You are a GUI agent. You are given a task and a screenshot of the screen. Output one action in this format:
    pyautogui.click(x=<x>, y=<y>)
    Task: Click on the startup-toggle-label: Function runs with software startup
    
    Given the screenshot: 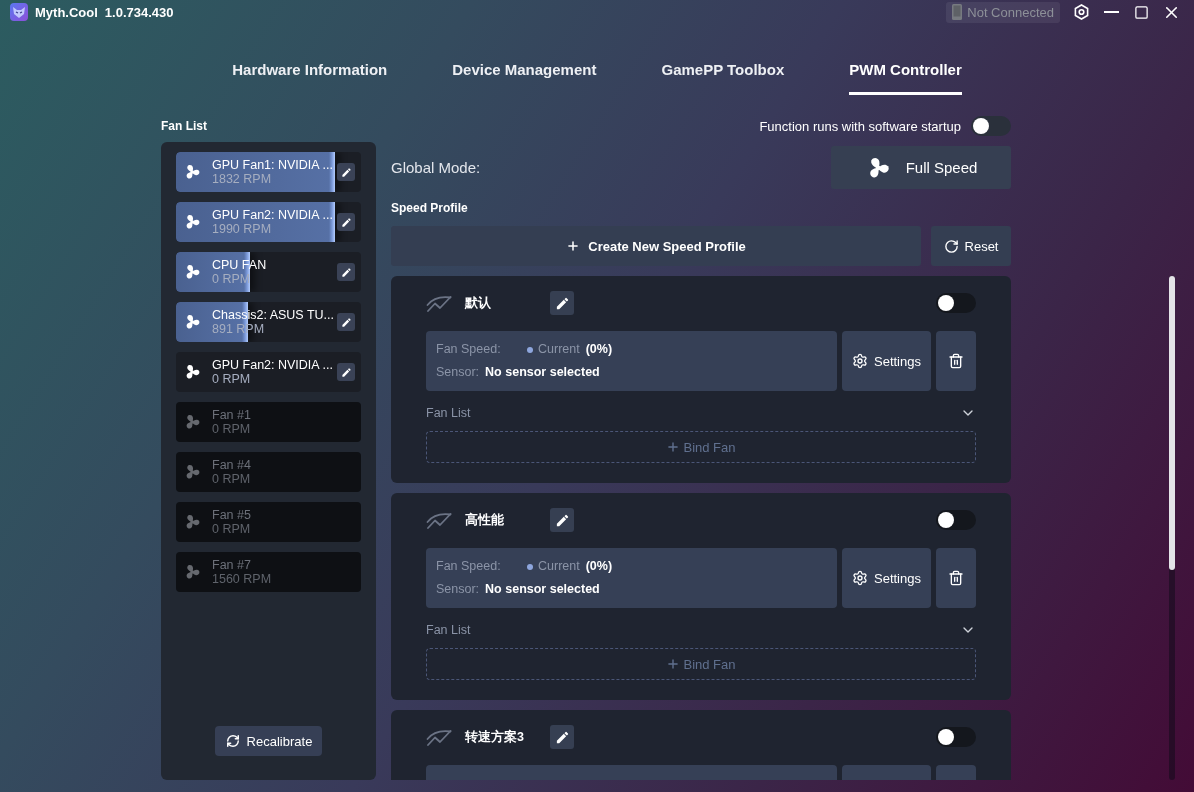 What is the action you would take?
    pyautogui.click(x=860, y=126)
    